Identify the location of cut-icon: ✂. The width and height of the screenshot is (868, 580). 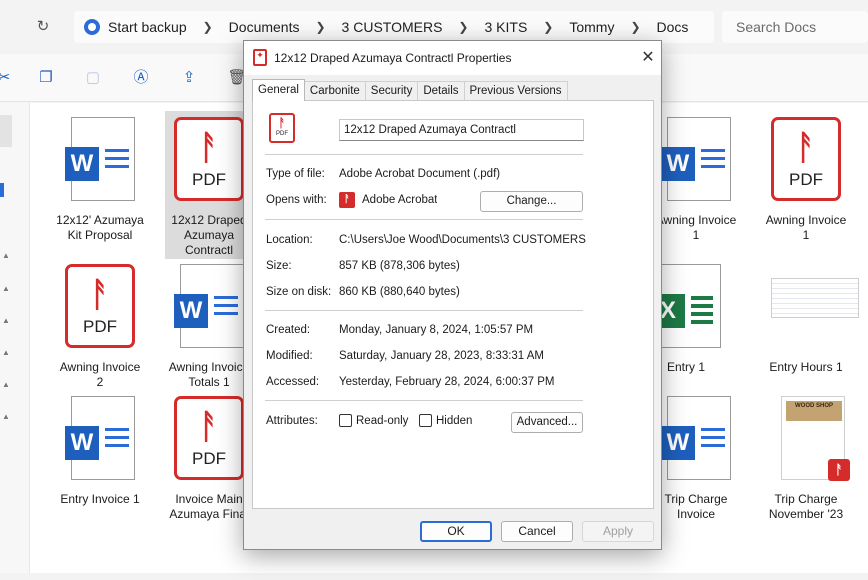
(7, 78).